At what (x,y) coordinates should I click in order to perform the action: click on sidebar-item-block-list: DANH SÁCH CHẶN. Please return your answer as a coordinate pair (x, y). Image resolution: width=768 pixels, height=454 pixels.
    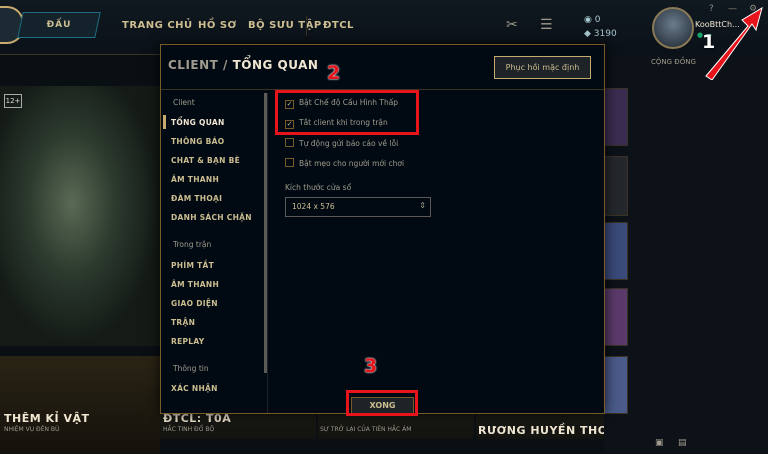
    Looking at the image, I should click on (211, 217).